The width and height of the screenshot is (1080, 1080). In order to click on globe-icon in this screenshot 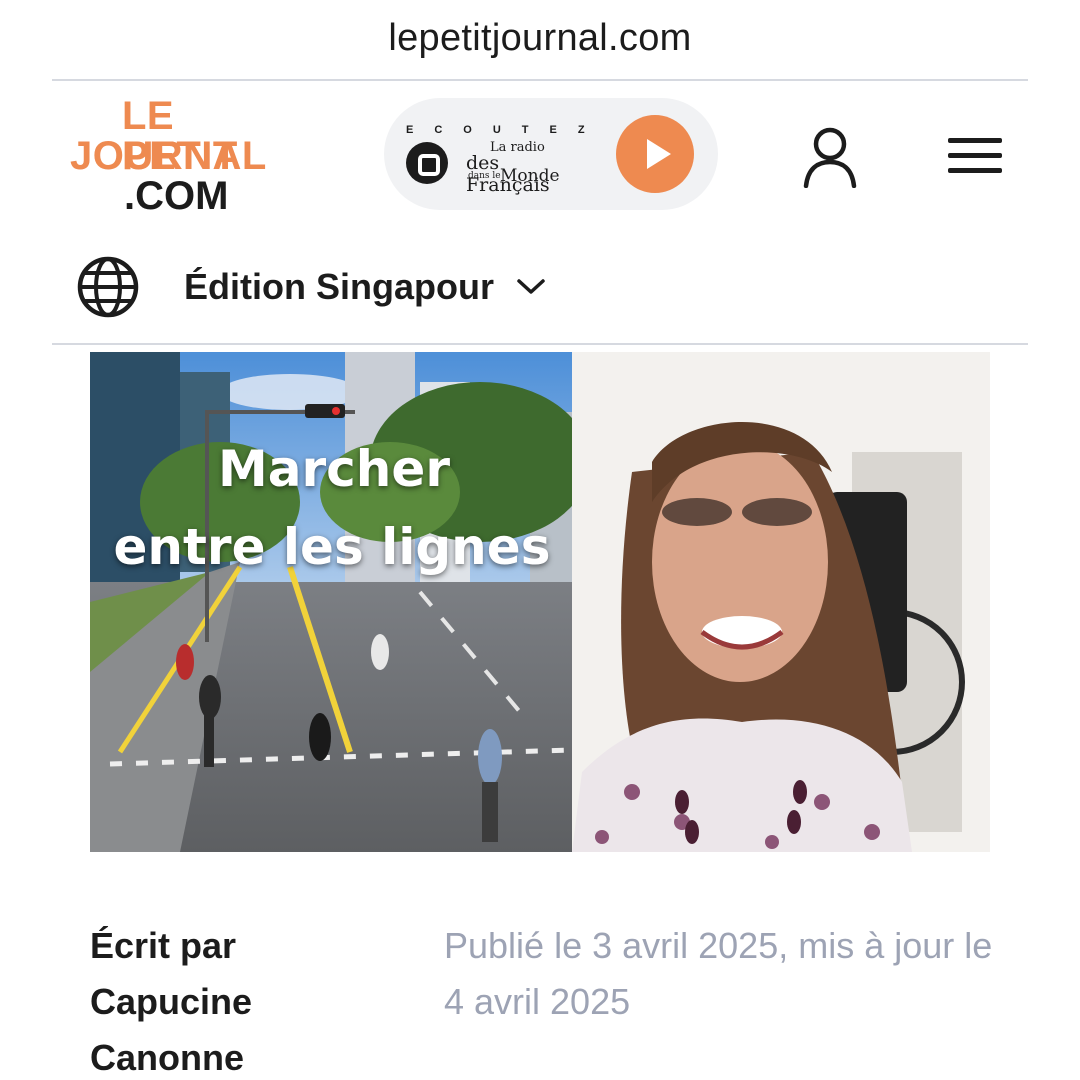, I will do `click(108, 287)`.